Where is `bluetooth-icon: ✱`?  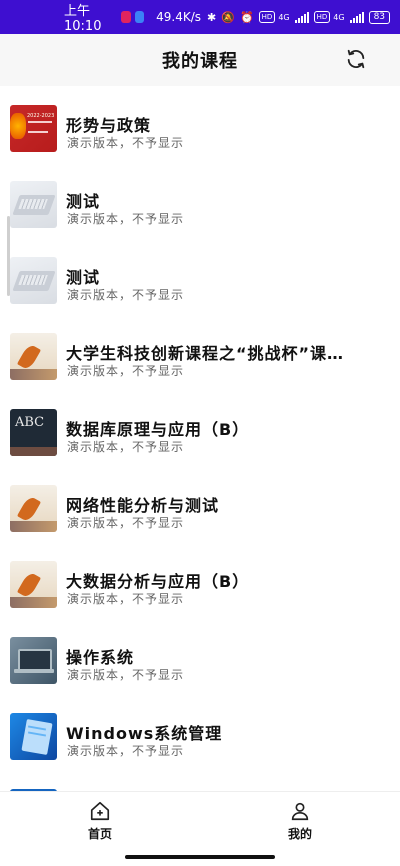
bluetooth-icon: ✱ is located at coordinates (212, 17).